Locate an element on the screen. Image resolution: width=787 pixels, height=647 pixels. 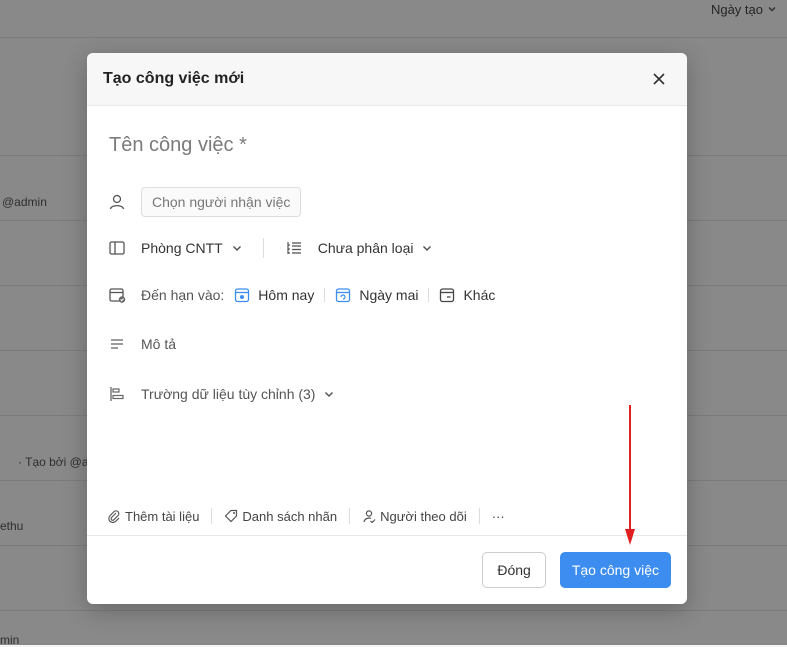
due-tomorrow-option: Ngày mai is located at coordinates (376, 295).